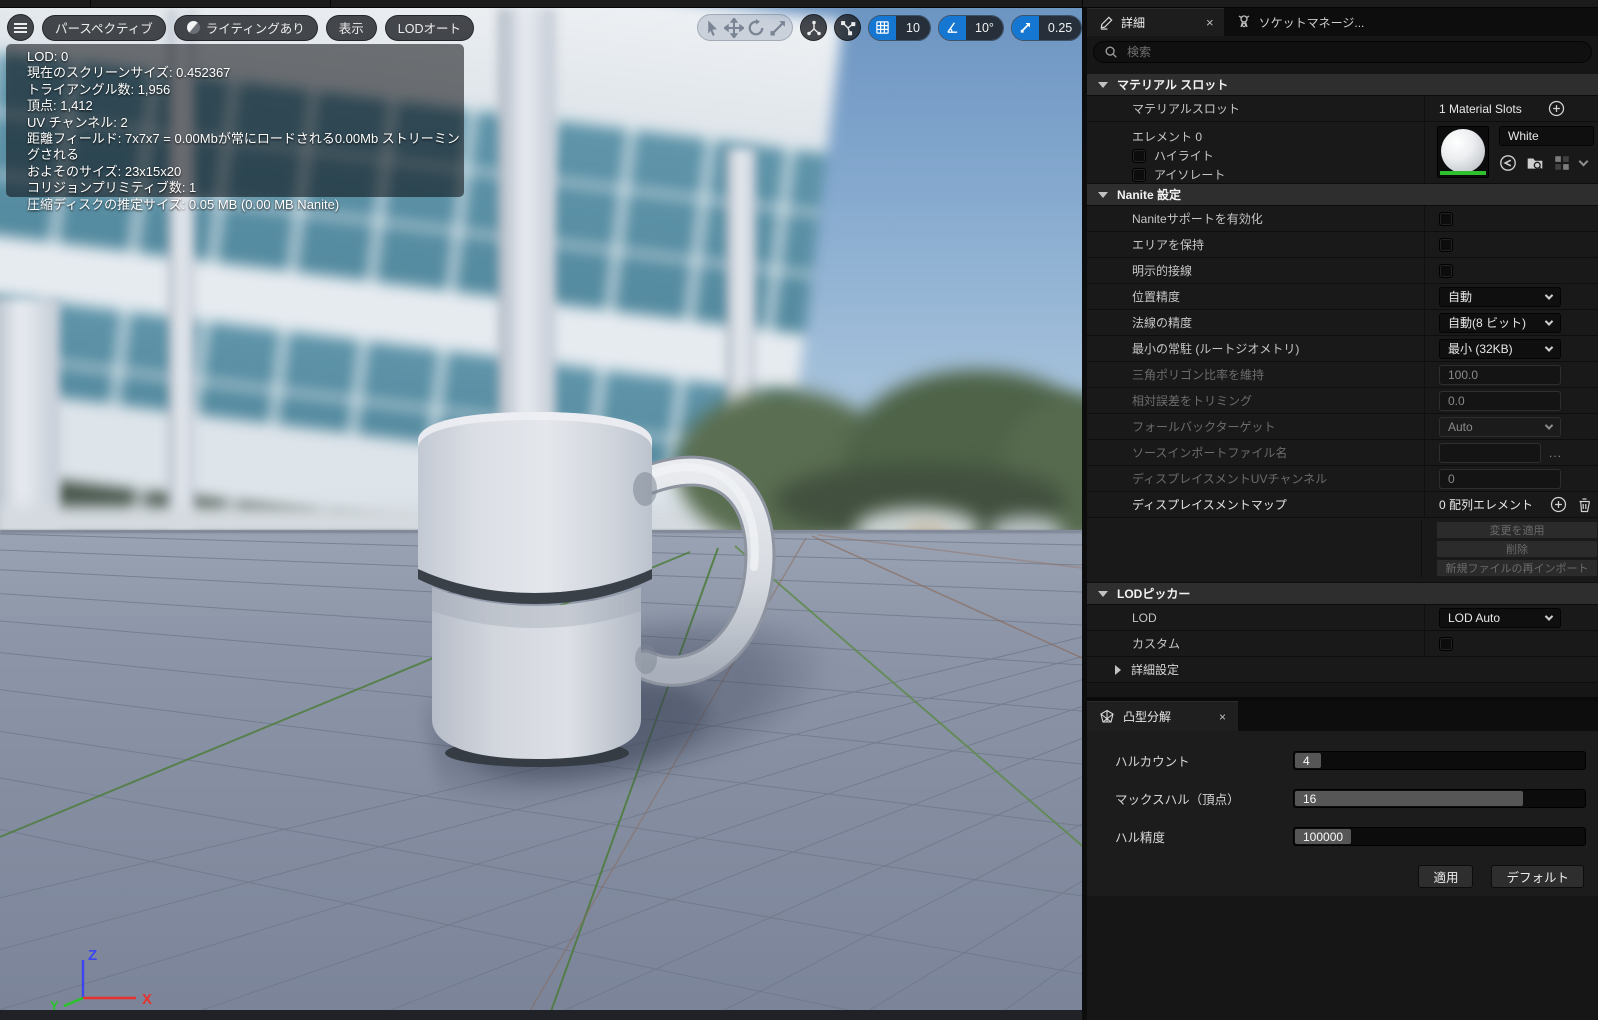 This screenshot has width=1598, height=1020. I want to click on use-selected-asset-icon, so click(1508, 163).